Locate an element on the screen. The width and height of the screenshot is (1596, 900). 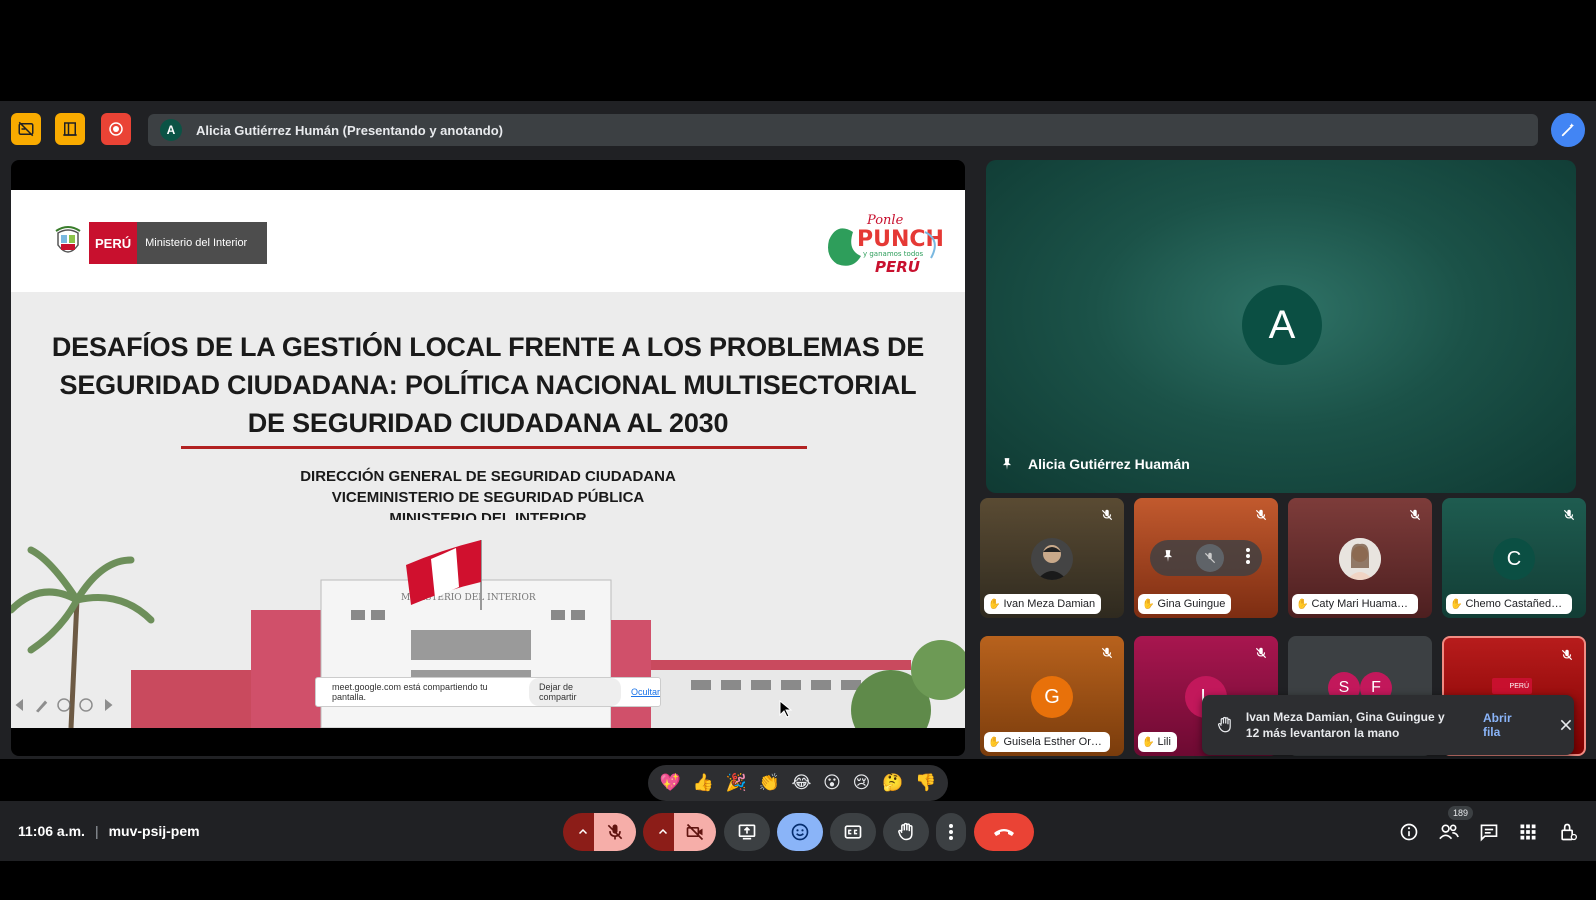
end-call-icon is located at coordinates (1004, 832).